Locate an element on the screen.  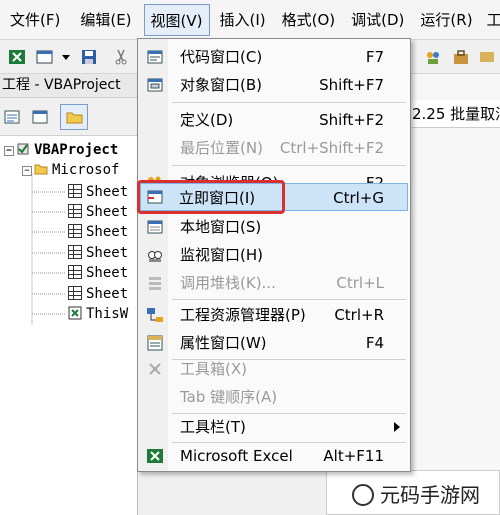
menu-watch-window: 监视窗口(H) is located at coordinates (274, 255).